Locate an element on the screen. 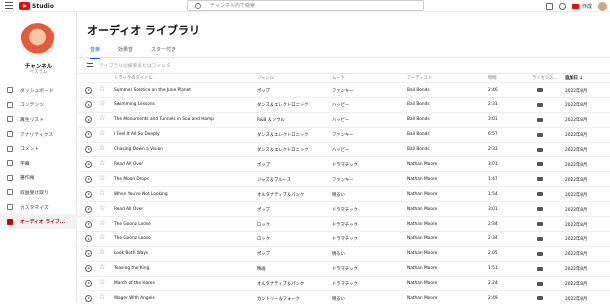 This screenshot has width=610, height=305. track-artist: Bail Bonds is located at coordinates (418, 90).